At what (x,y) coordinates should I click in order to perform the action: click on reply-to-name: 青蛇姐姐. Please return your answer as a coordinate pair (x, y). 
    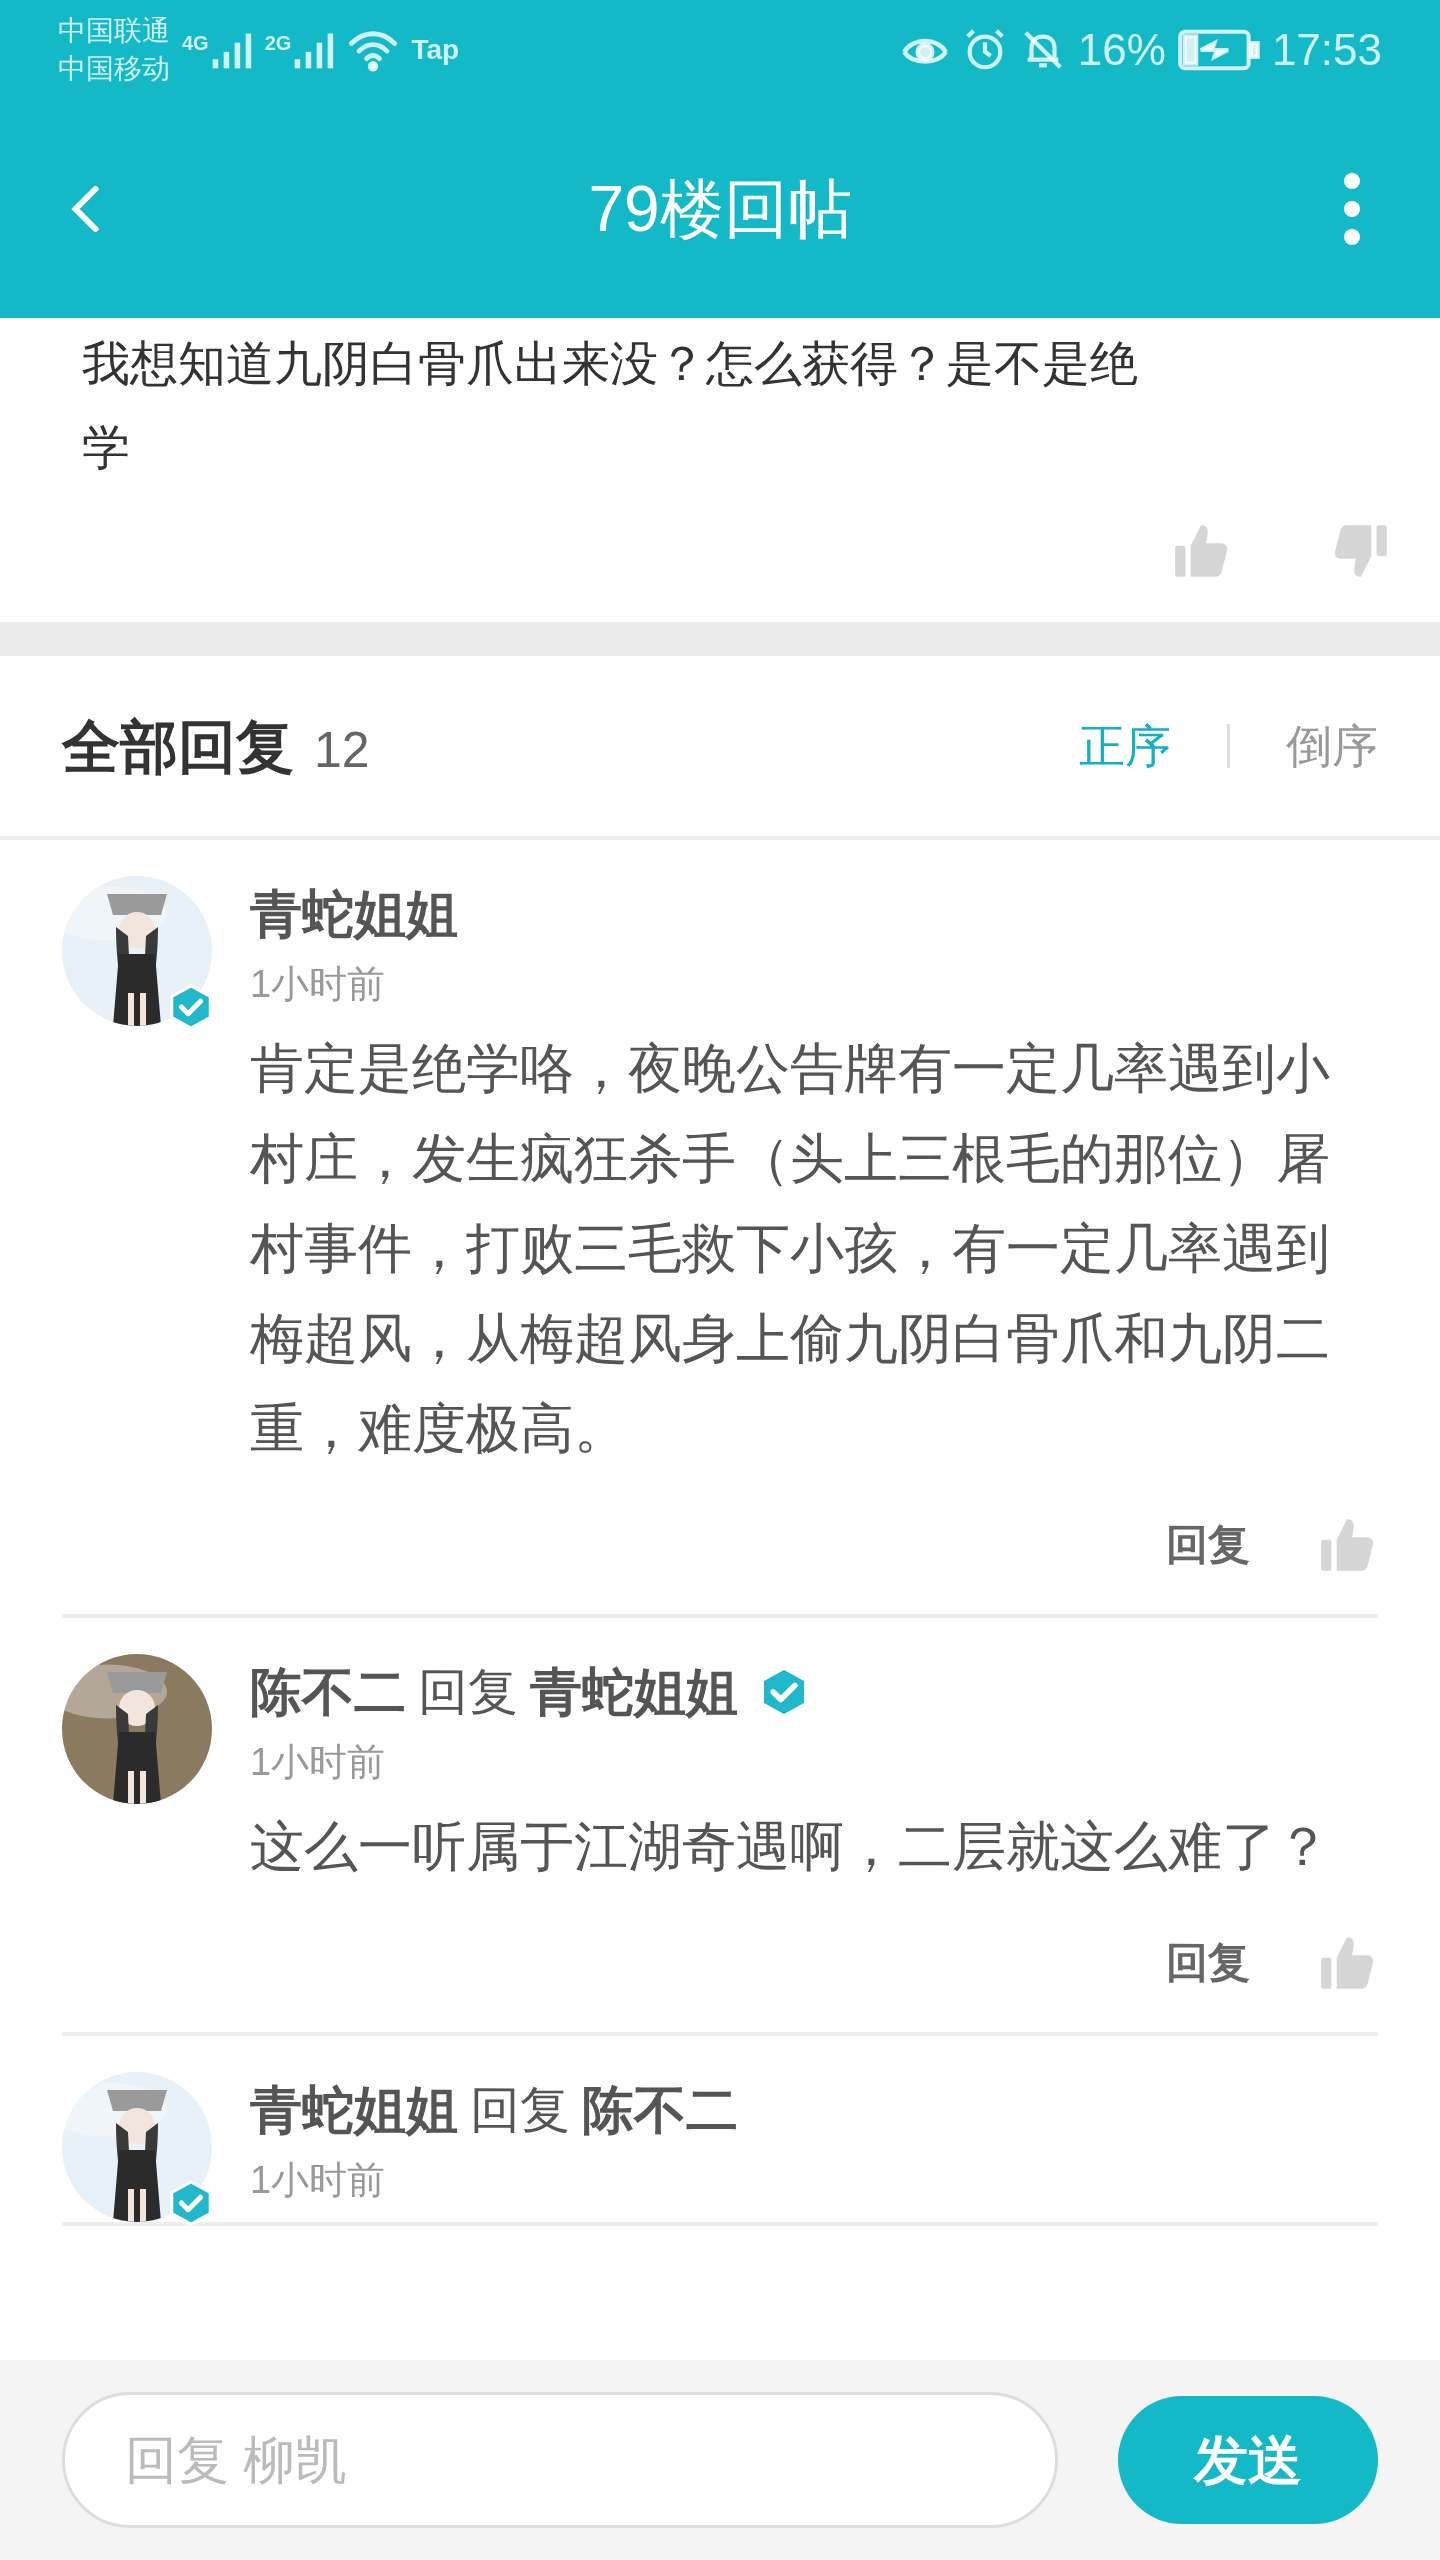
    Looking at the image, I should click on (634, 1692).